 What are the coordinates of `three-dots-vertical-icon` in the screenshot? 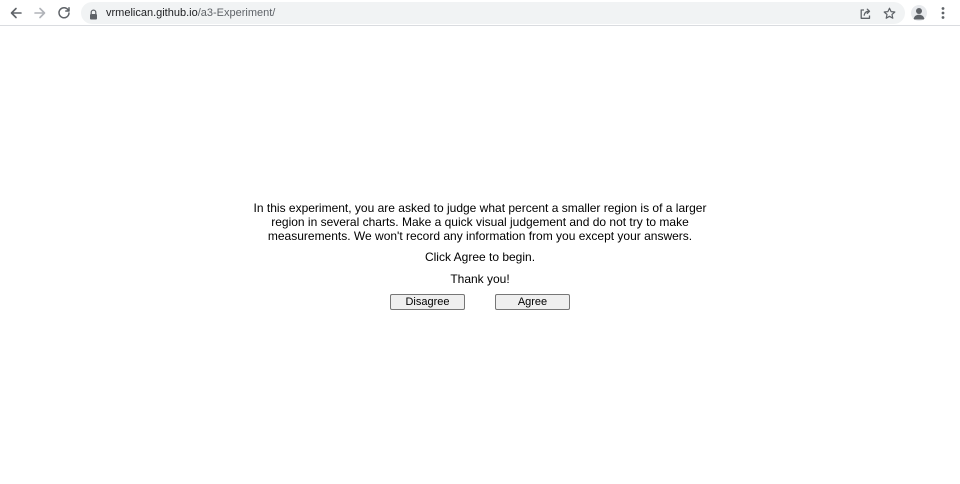 It's located at (943, 13).